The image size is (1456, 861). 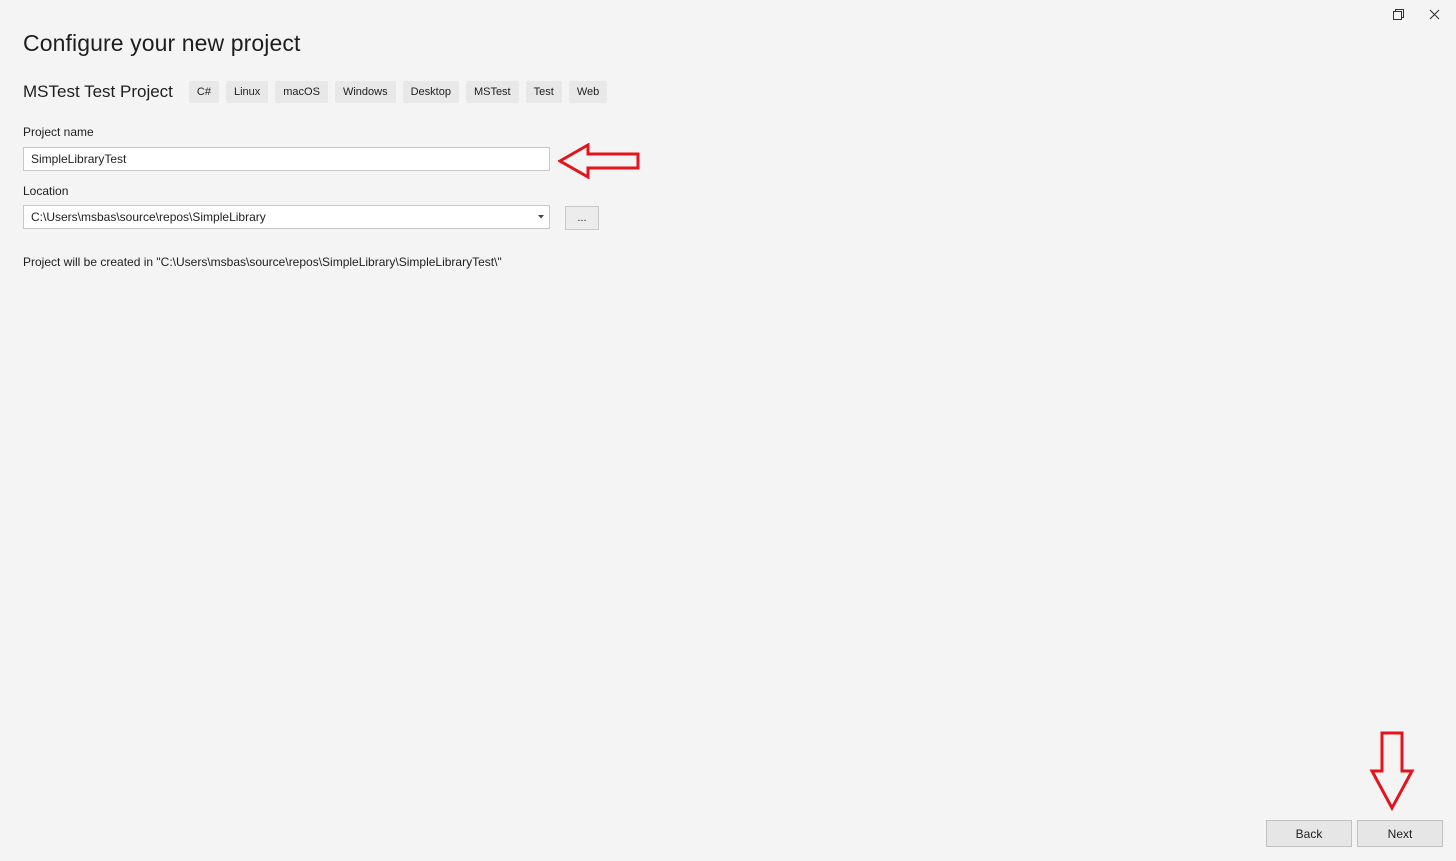 What do you see at coordinates (492, 92) in the screenshot?
I see `tag-mstest: MSTest` at bounding box center [492, 92].